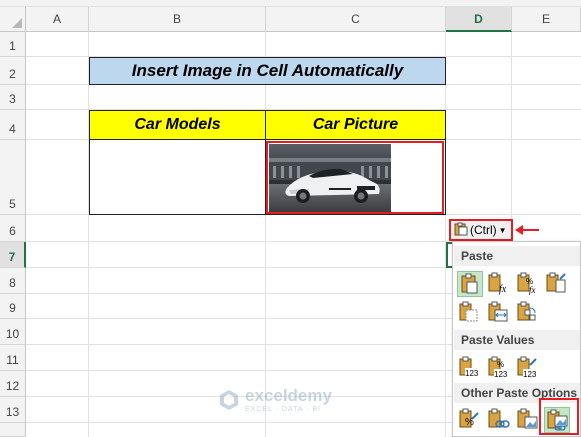 The image size is (581, 437). I want to click on paste-formulas-icon: fx, so click(499, 284).